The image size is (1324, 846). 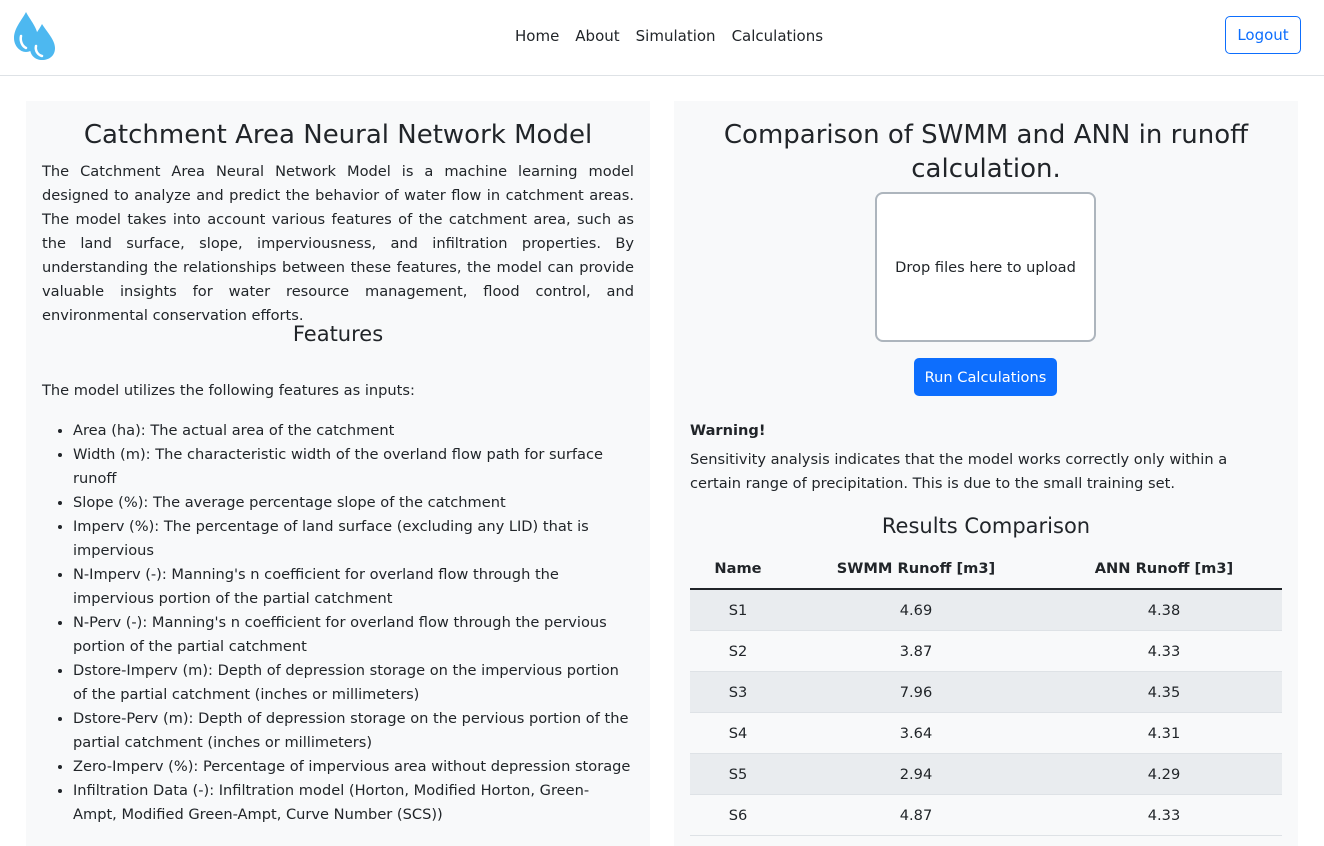 I want to click on nav-link-calculations: Calculations, so click(x=778, y=36).